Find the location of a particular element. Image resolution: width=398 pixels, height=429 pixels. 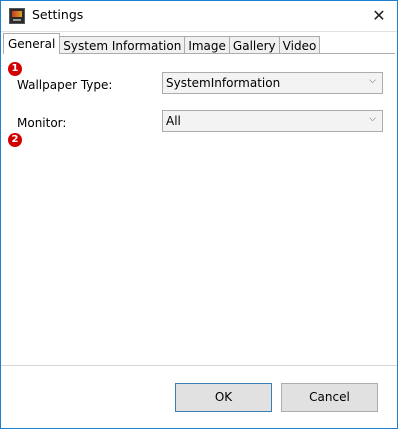

wallpaper-type-value: SystemInformation is located at coordinates (223, 83).